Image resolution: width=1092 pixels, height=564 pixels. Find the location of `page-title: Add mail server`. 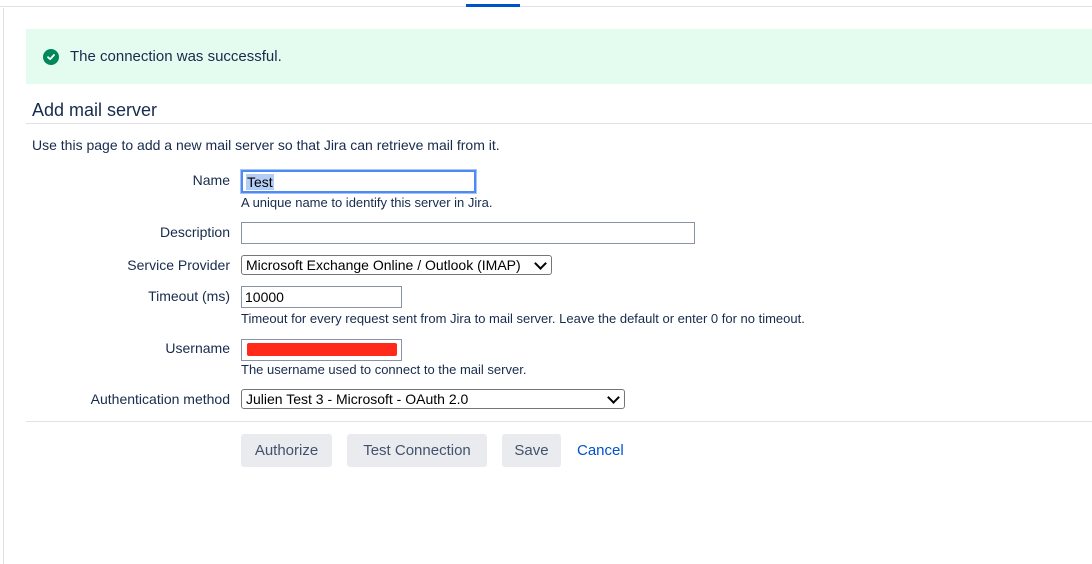

page-title: Add mail server is located at coordinates (95, 110).